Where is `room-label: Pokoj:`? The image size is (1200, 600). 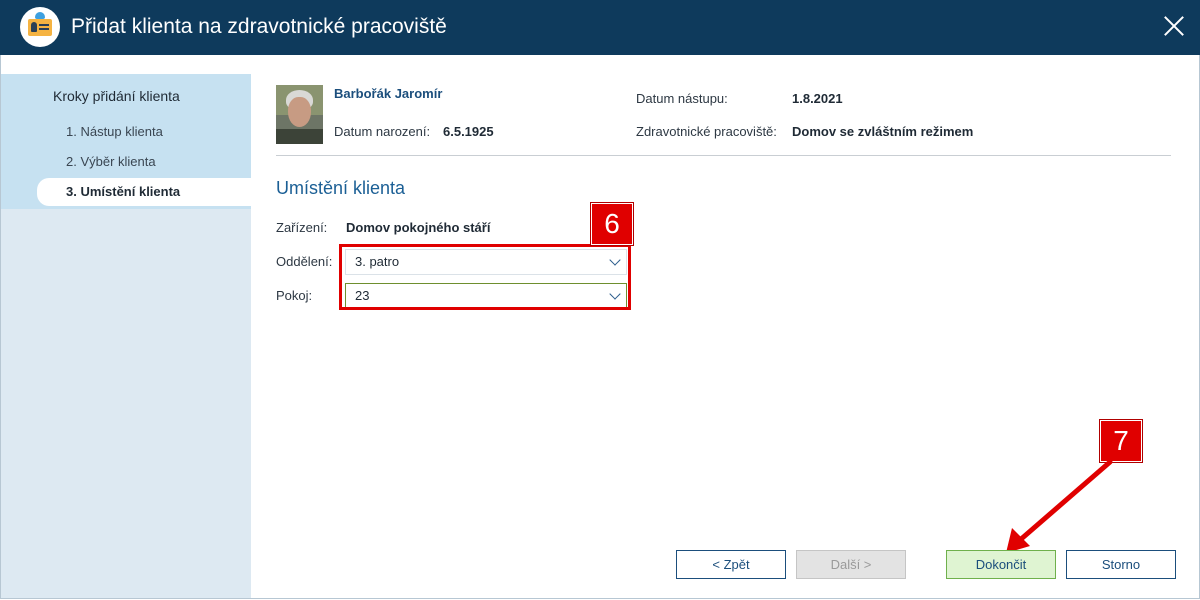 room-label: Pokoj: is located at coordinates (294, 295).